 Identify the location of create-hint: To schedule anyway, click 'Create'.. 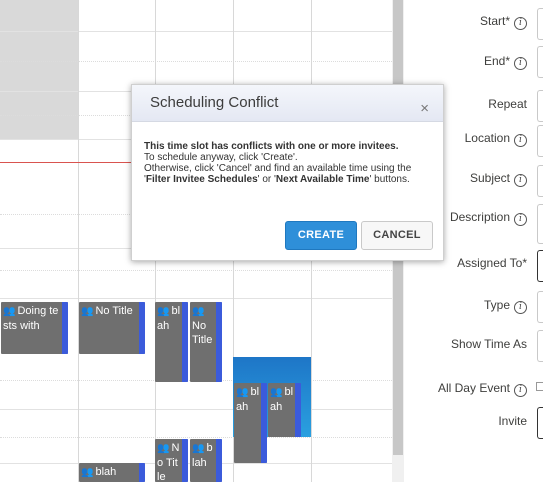
(221, 157).